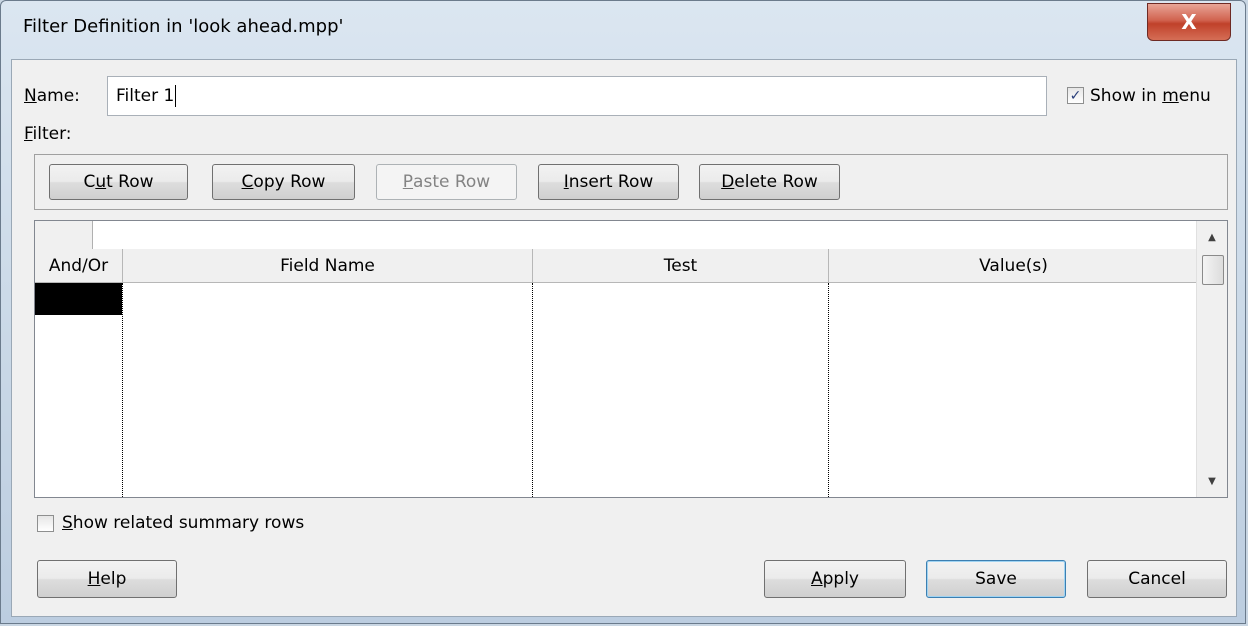  Describe the element at coordinates (1211, 359) in the screenshot. I see `vertical-scrollbar: ▲ ▼` at that location.